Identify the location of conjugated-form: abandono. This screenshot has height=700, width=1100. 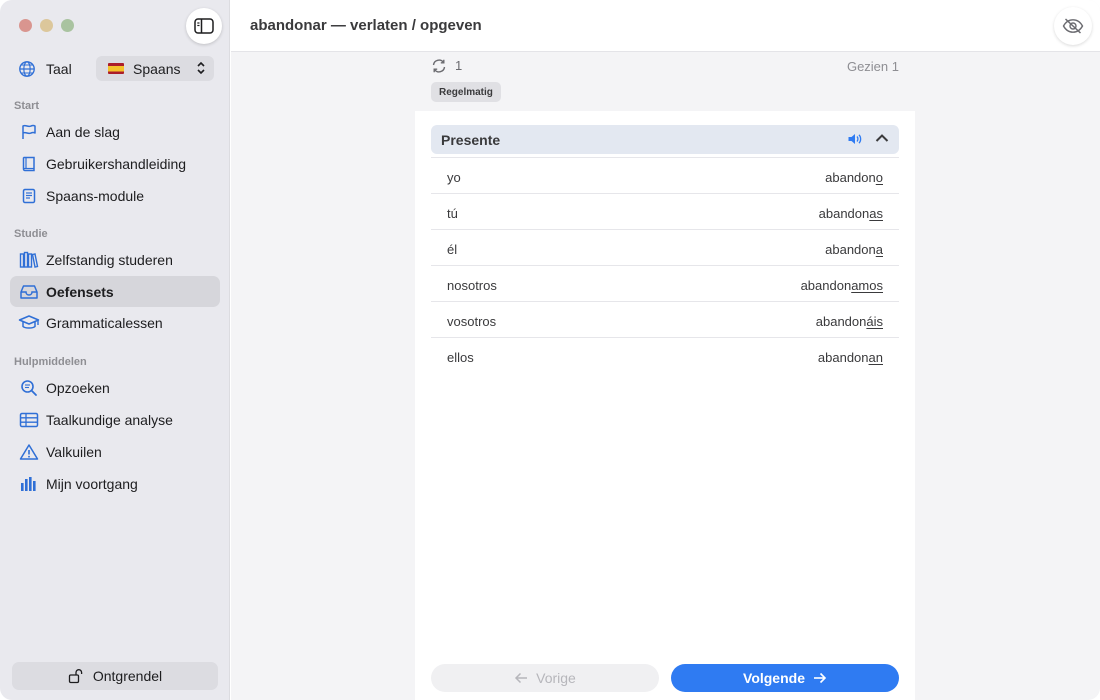
(854, 177).